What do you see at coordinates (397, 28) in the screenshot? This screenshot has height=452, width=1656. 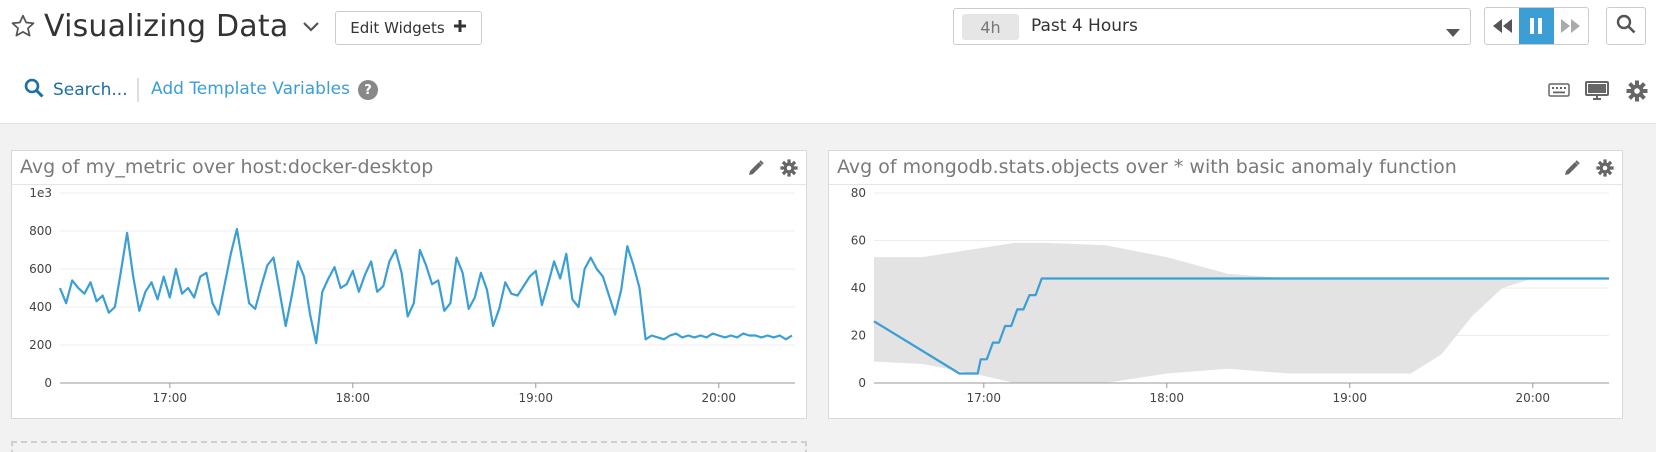 I see `edit-widgets-label: Edit Widgets` at bounding box center [397, 28].